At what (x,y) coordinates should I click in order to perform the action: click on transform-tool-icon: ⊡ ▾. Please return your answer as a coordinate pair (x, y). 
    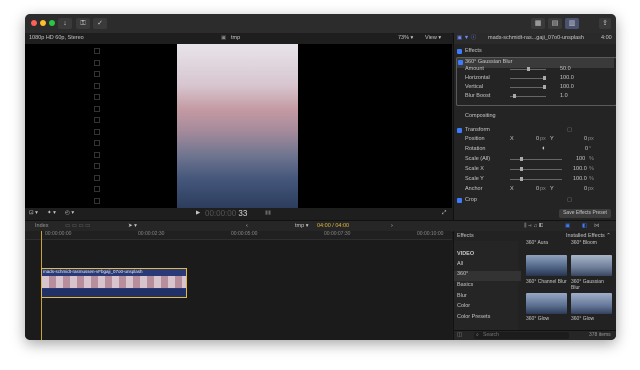
    Looking at the image, I should click on (33, 213).